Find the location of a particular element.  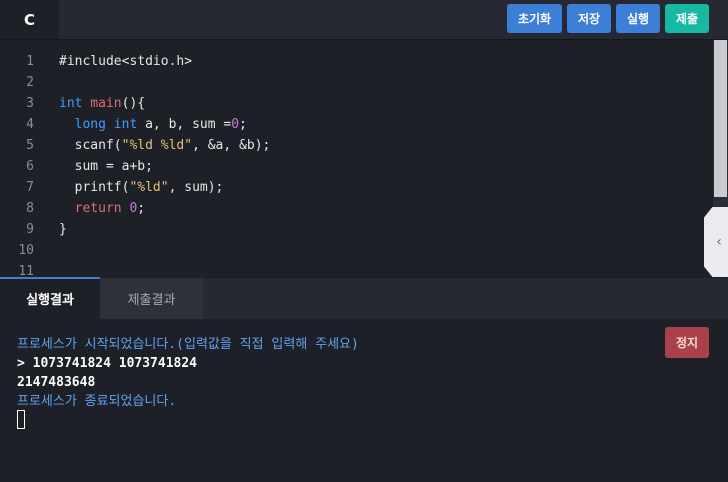

submit-button: 제출 is located at coordinates (687, 18).